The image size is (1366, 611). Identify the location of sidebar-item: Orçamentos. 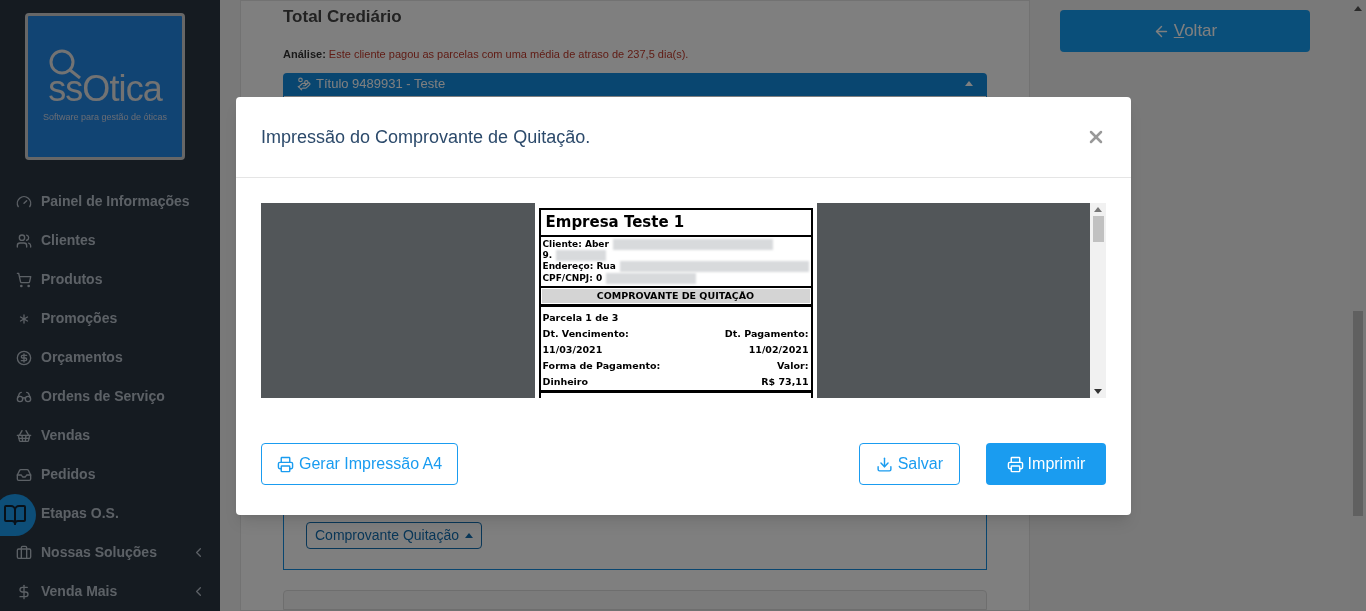
(110, 357).